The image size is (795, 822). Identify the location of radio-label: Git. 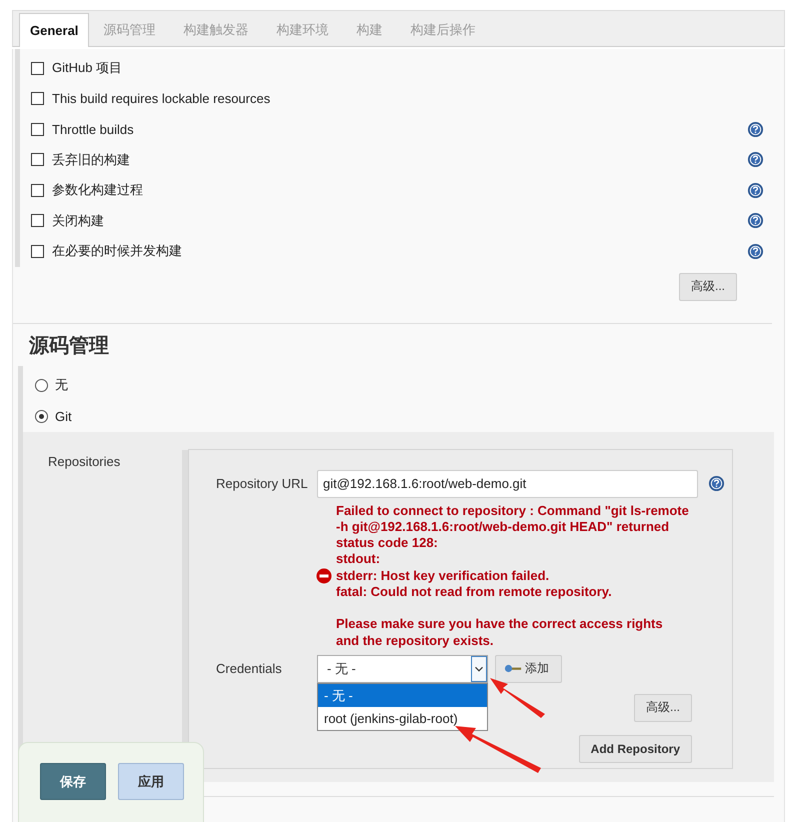
(63, 416).